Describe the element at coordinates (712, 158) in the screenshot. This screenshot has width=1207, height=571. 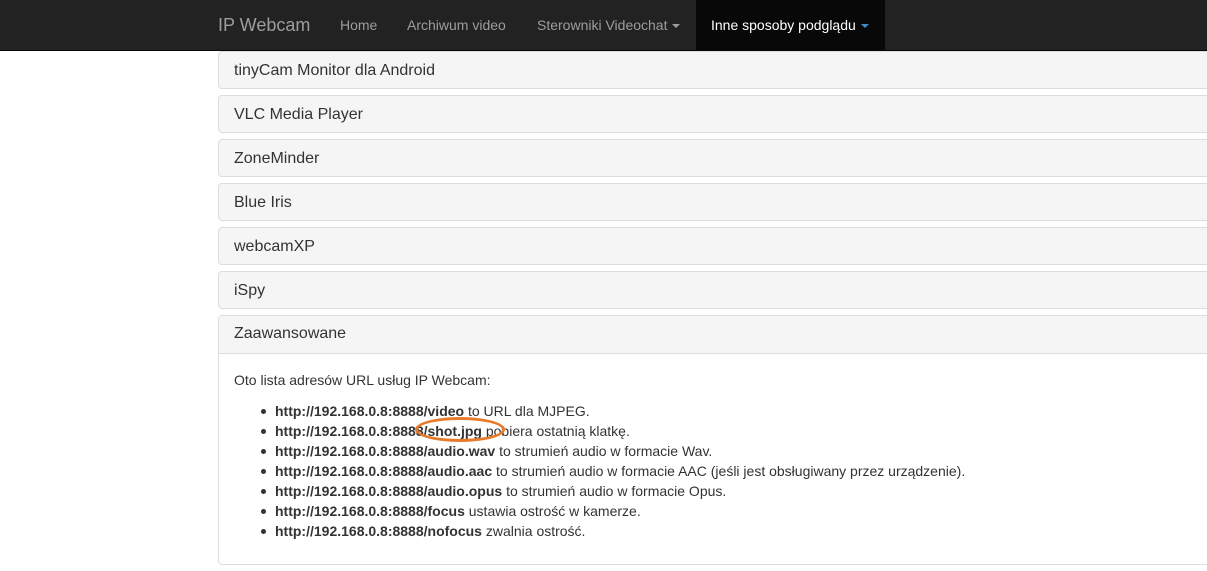
I see `panel-zoneminder: ZoneMinder` at that location.